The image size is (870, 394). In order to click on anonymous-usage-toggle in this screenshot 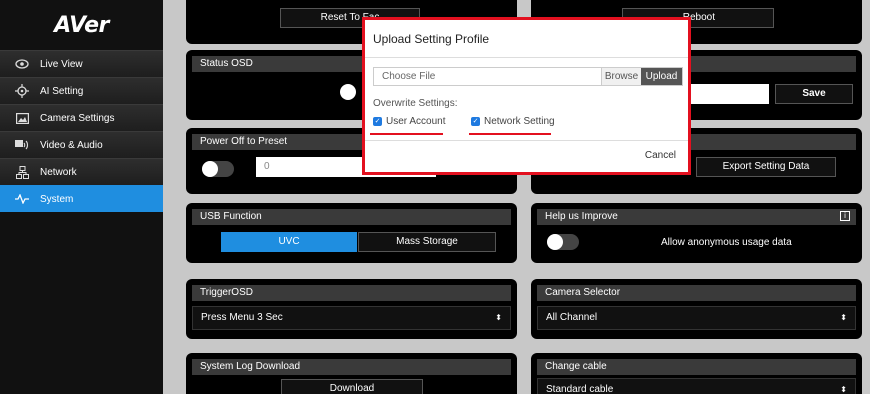, I will do `click(563, 242)`.